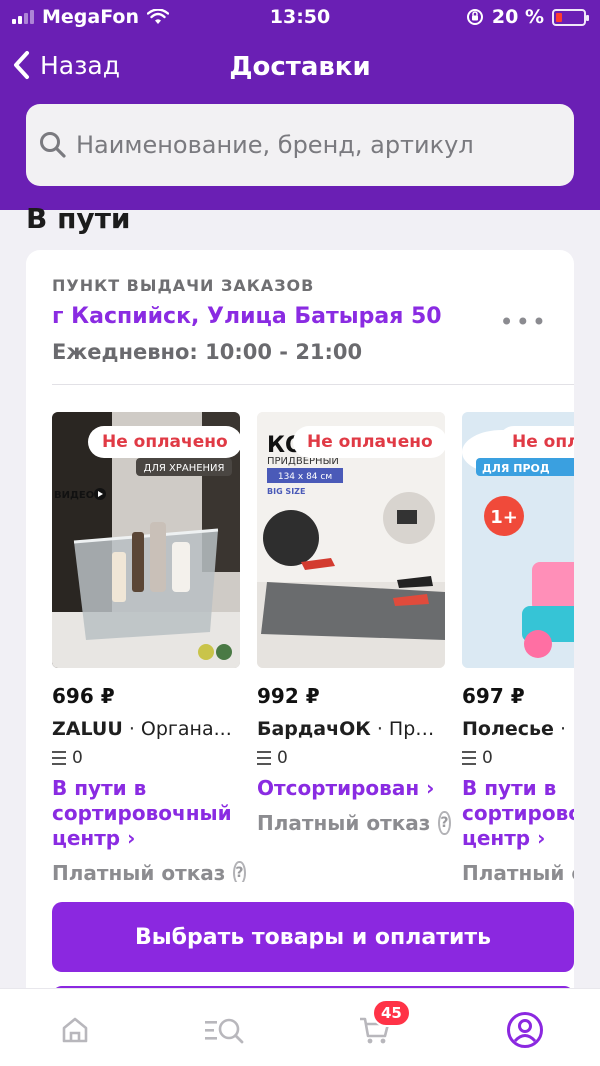 This screenshot has height=1066, width=600. Describe the element at coordinates (313, 384) in the screenshot. I see `divider` at that location.